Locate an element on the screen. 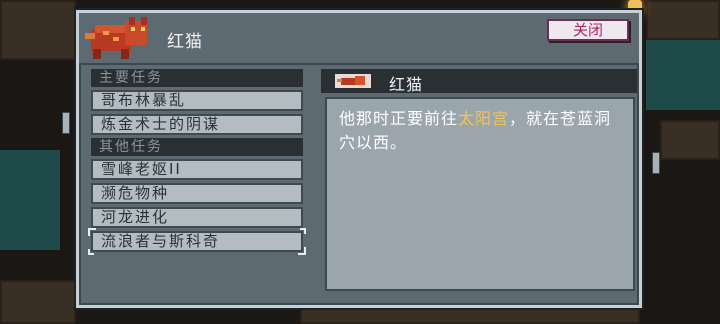 The width and height of the screenshot is (720, 324). quest-item-wanderer-scorchy: 流浪者与斯科奇 is located at coordinates (197, 241).